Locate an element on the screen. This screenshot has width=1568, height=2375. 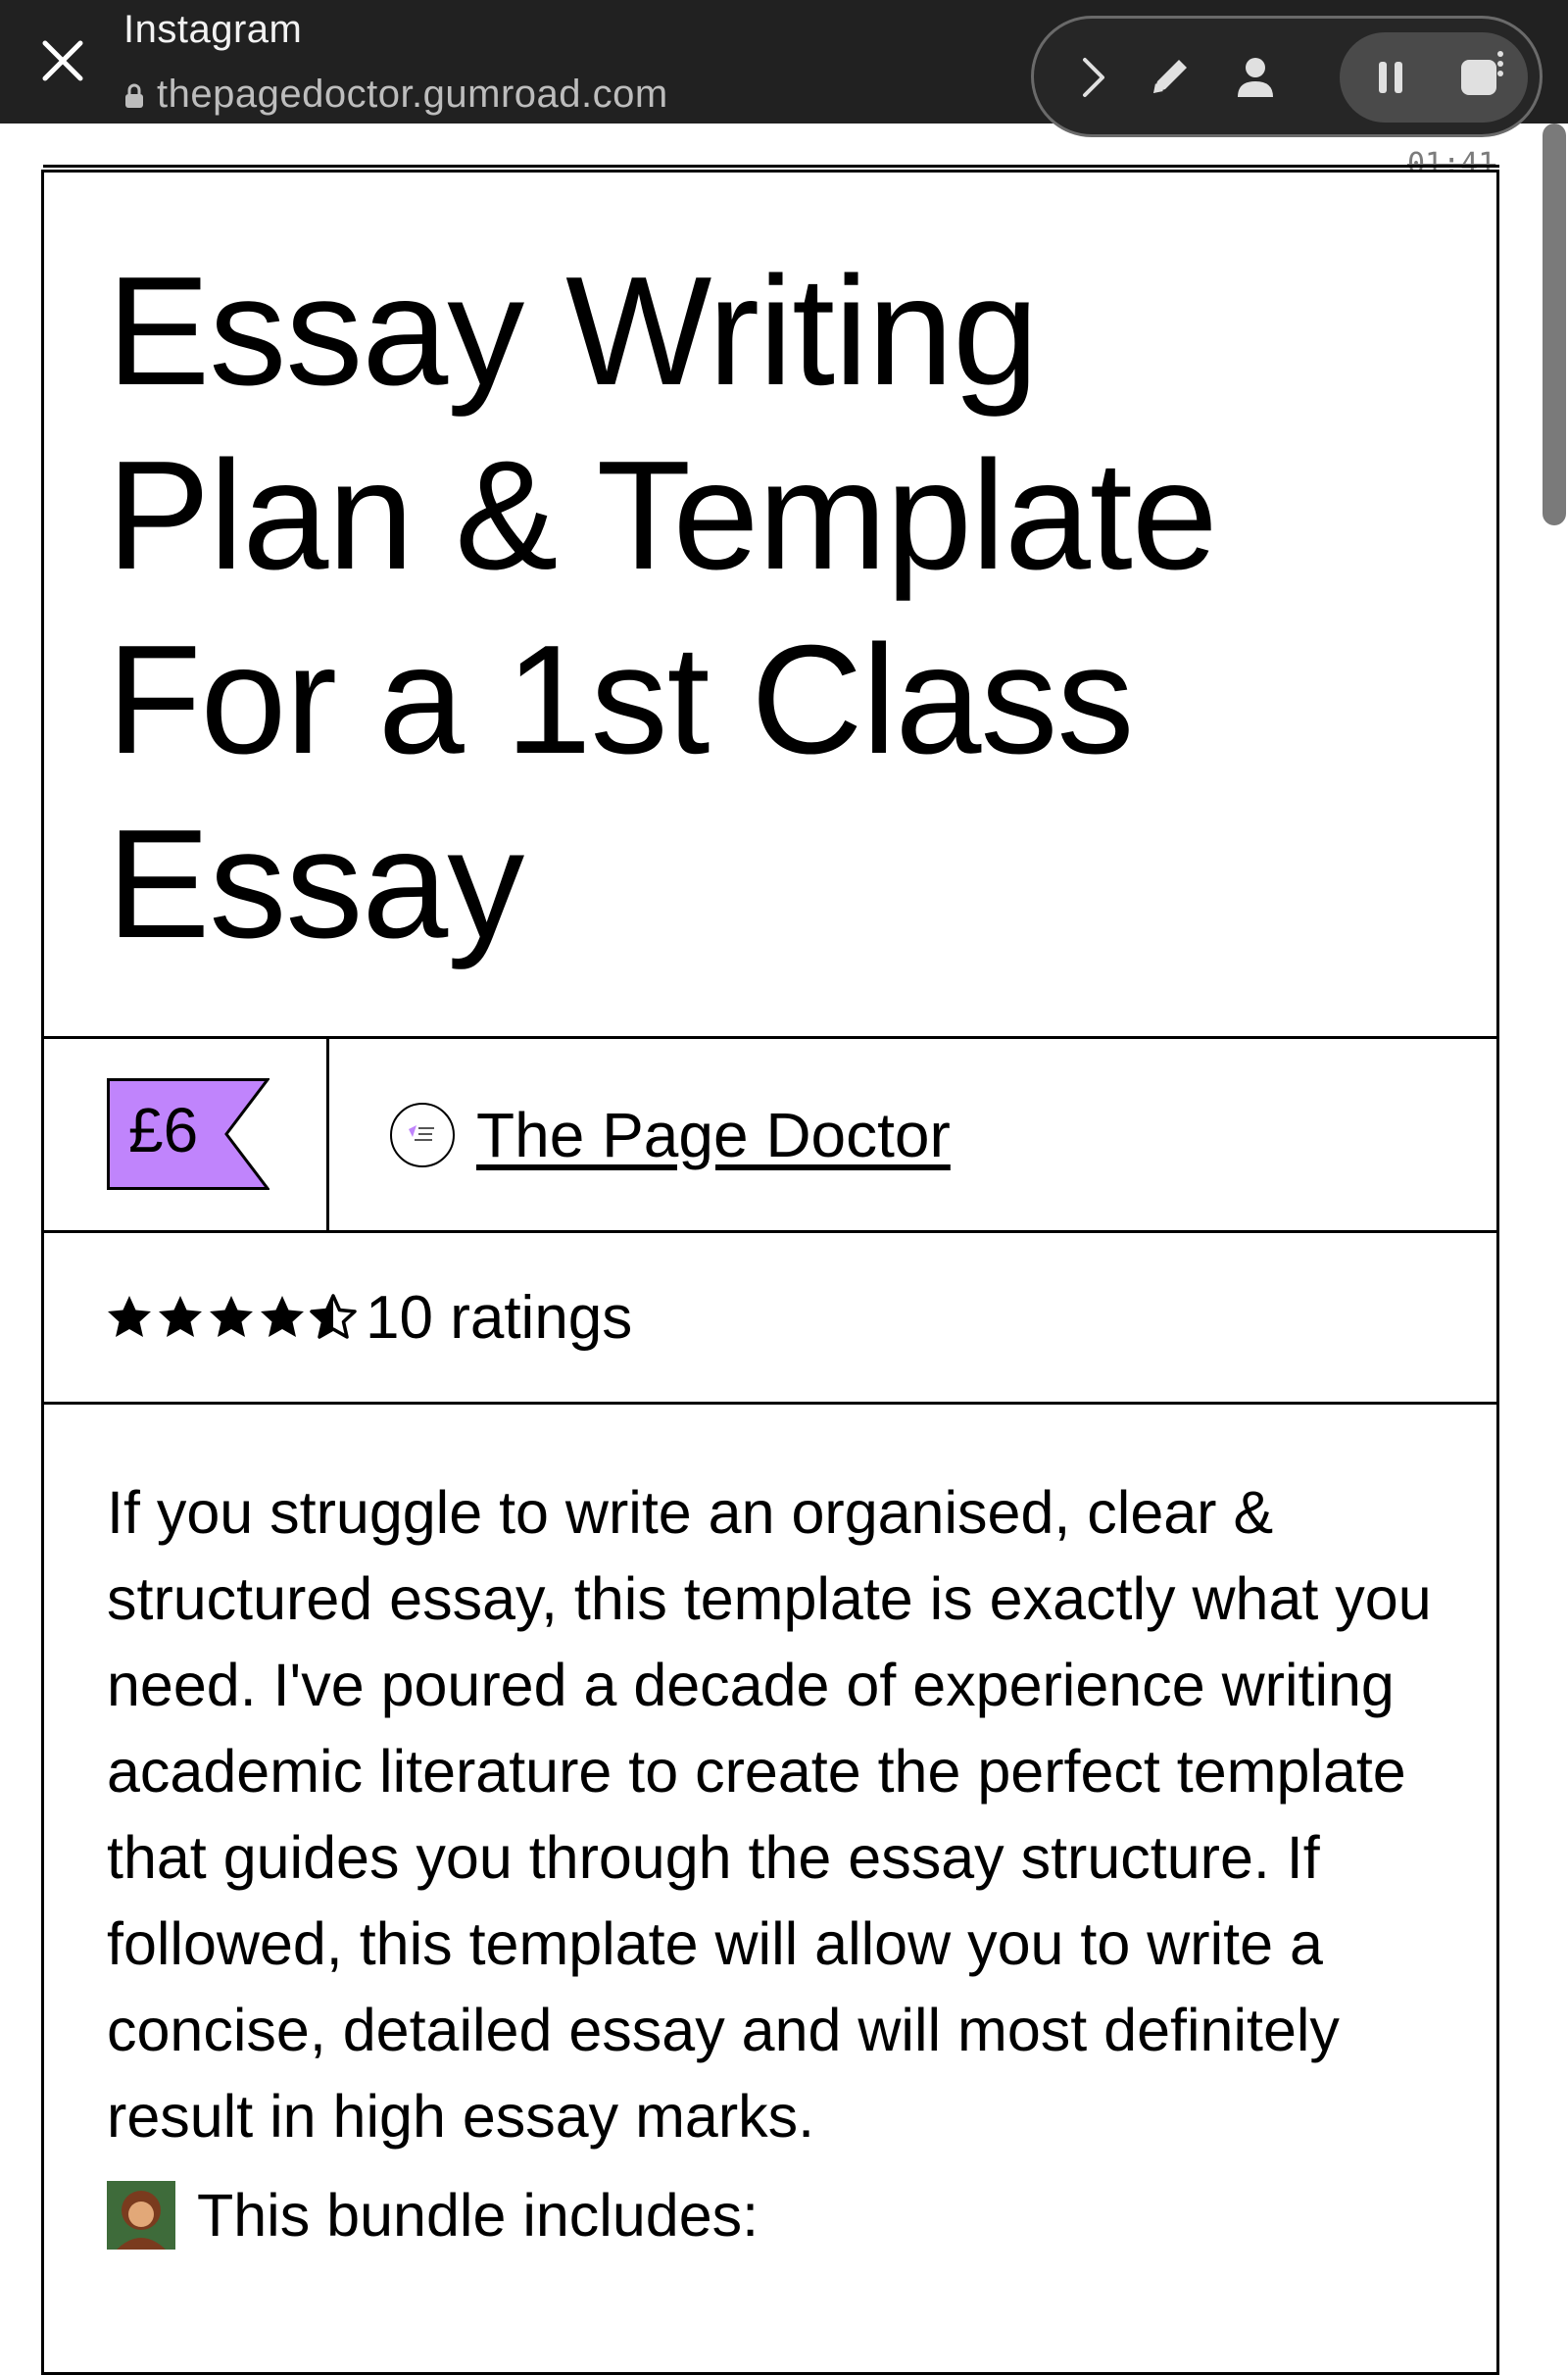
price-cell: £6 is located at coordinates (186, 1134).